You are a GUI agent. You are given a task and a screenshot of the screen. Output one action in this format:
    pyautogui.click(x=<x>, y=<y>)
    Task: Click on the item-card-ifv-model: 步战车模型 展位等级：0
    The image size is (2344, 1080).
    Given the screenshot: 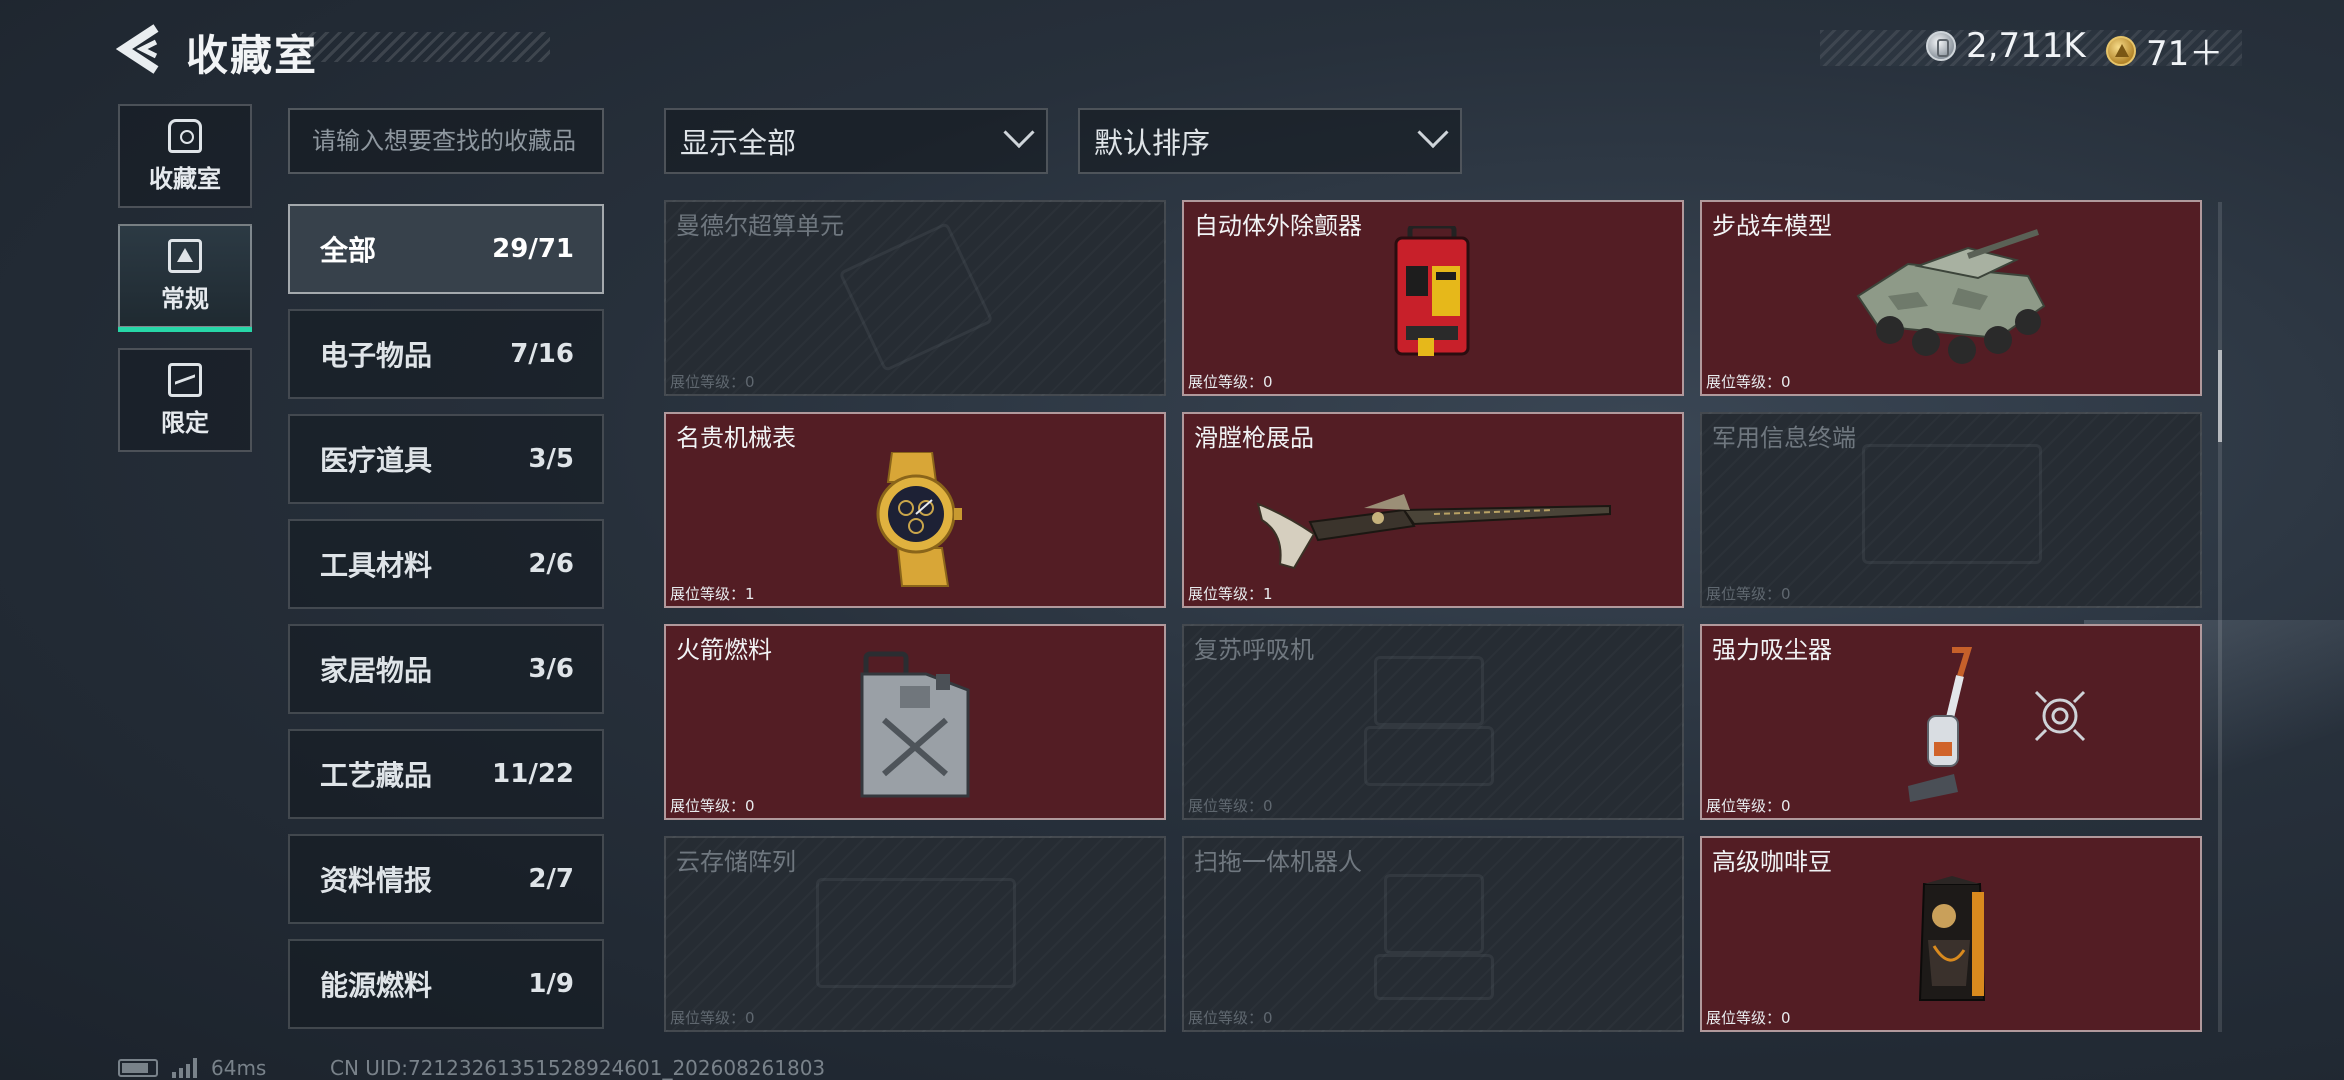 What is the action you would take?
    pyautogui.click(x=1951, y=298)
    